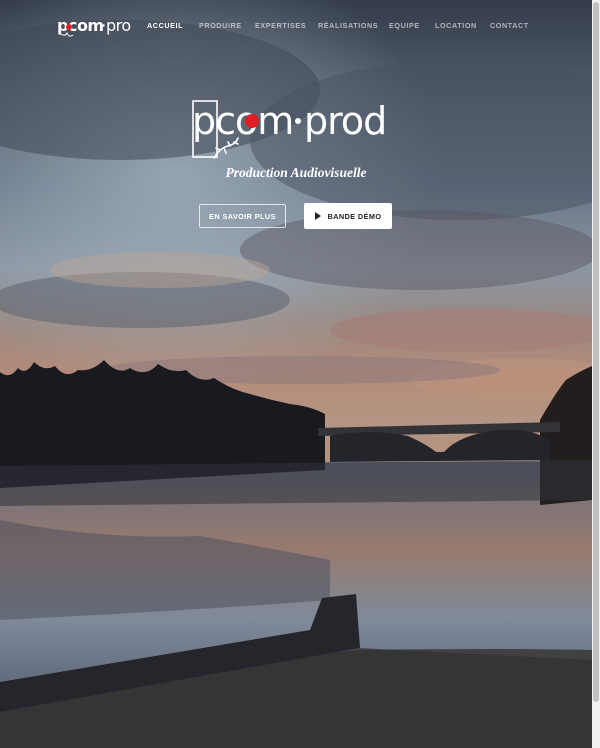  I want to click on menu-item-accueil: ACCUEIL, so click(165, 25).